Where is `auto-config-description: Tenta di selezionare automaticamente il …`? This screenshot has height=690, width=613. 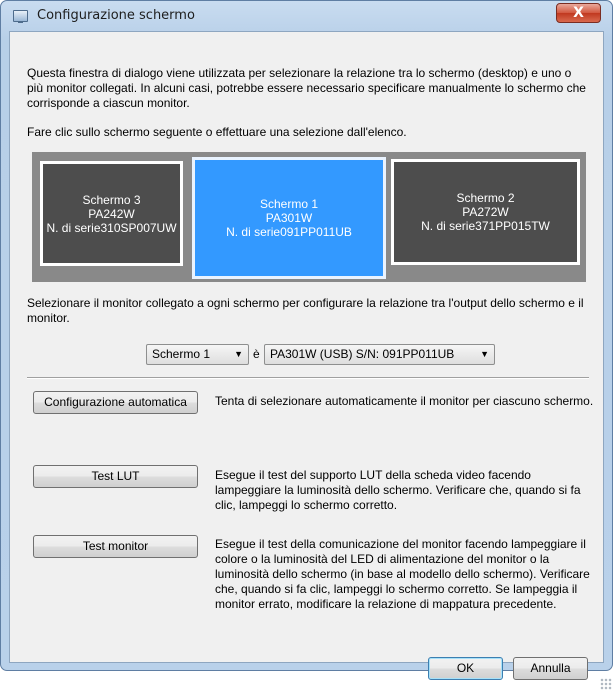 auto-config-description: Tenta di selezionare automaticamente il … is located at coordinates (404, 401).